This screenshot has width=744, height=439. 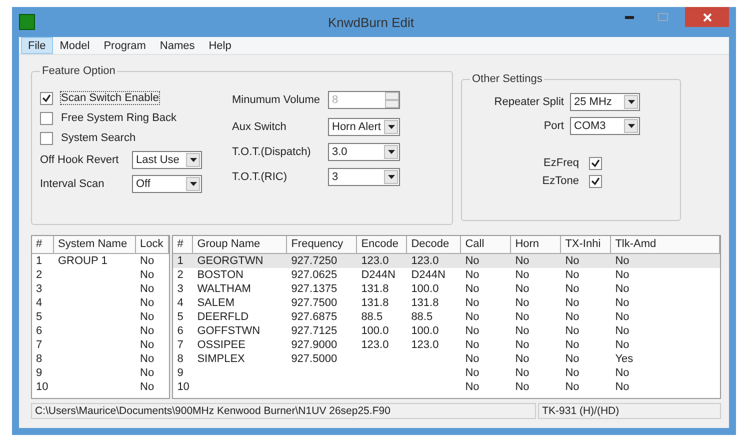 What do you see at coordinates (220, 45) in the screenshot?
I see `menu-item: Help` at bounding box center [220, 45].